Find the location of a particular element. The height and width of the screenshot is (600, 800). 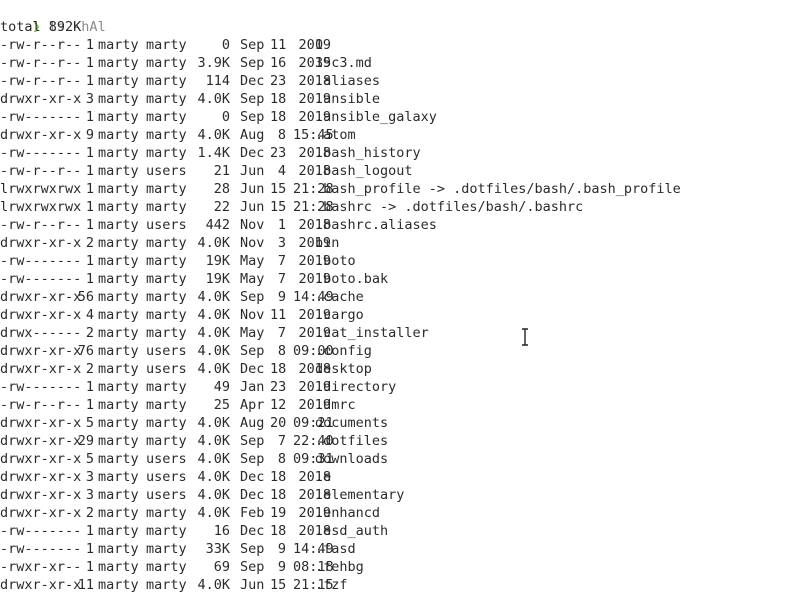

day: 19 is located at coordinates (278, 513).